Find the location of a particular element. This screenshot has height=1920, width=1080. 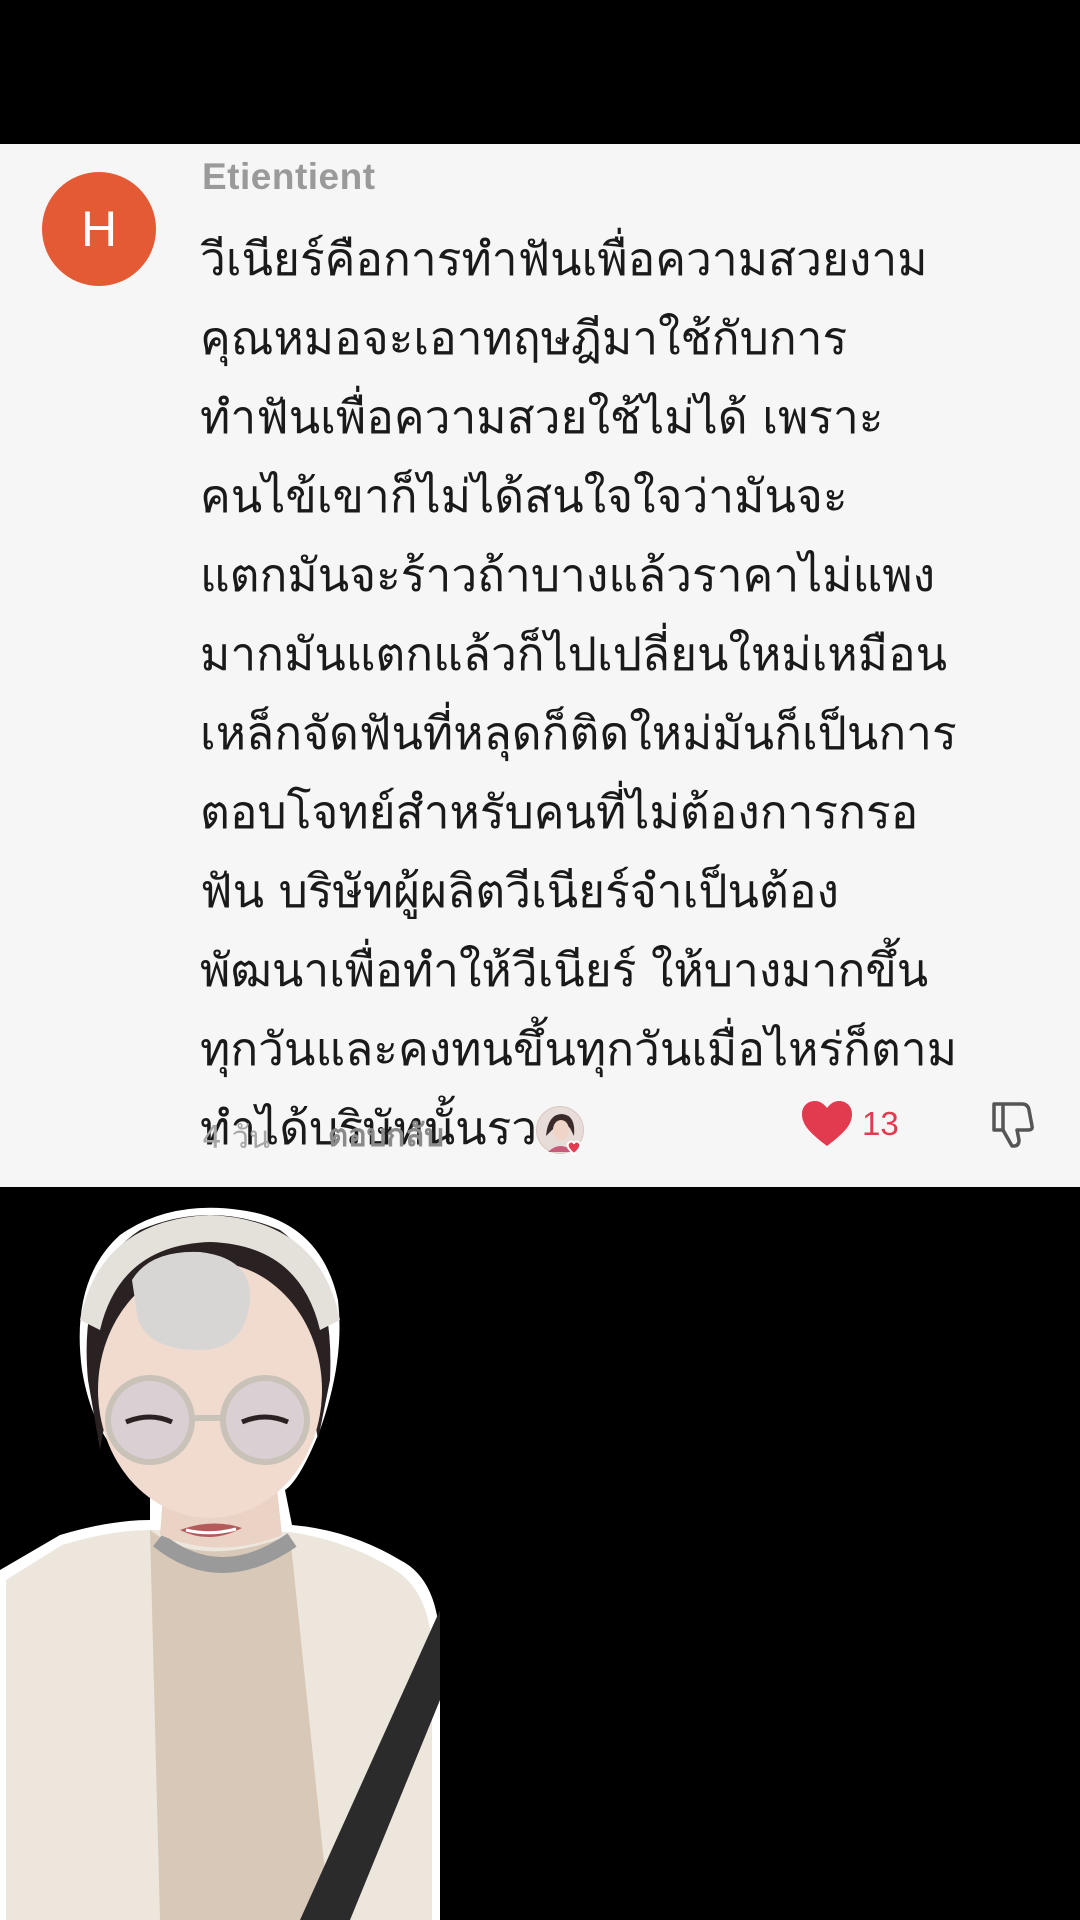

comment-line: พัฒนาเพื่อทำให้วีเนียร์ ให้บางมากขึ้น is located at coordinates (564, 970).